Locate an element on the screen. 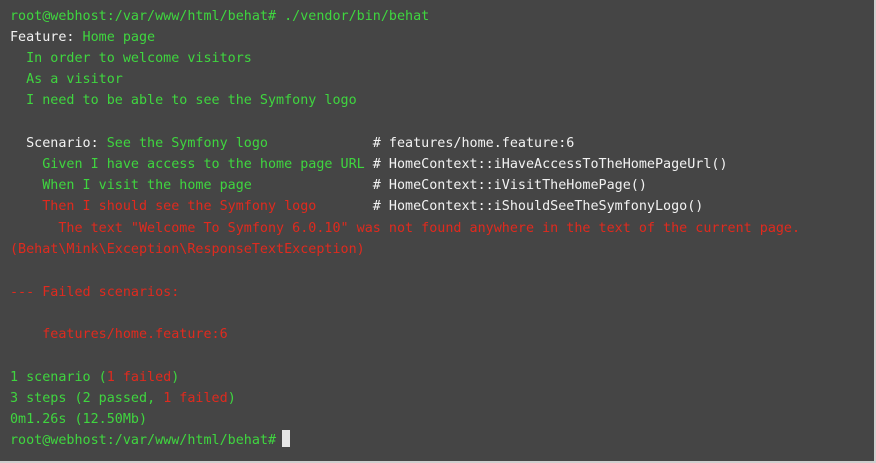 The width and height of the screenshot is (876, 463). scenario-location: # features/home.feature:6 is located at coordinates (473, 143).